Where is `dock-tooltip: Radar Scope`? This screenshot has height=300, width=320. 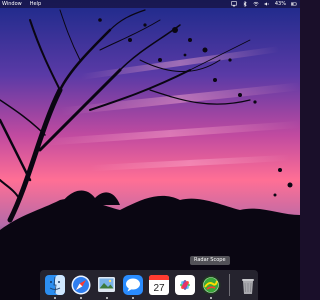 dock-tooltip: Radar Scope is located at coordinates (210, 260).